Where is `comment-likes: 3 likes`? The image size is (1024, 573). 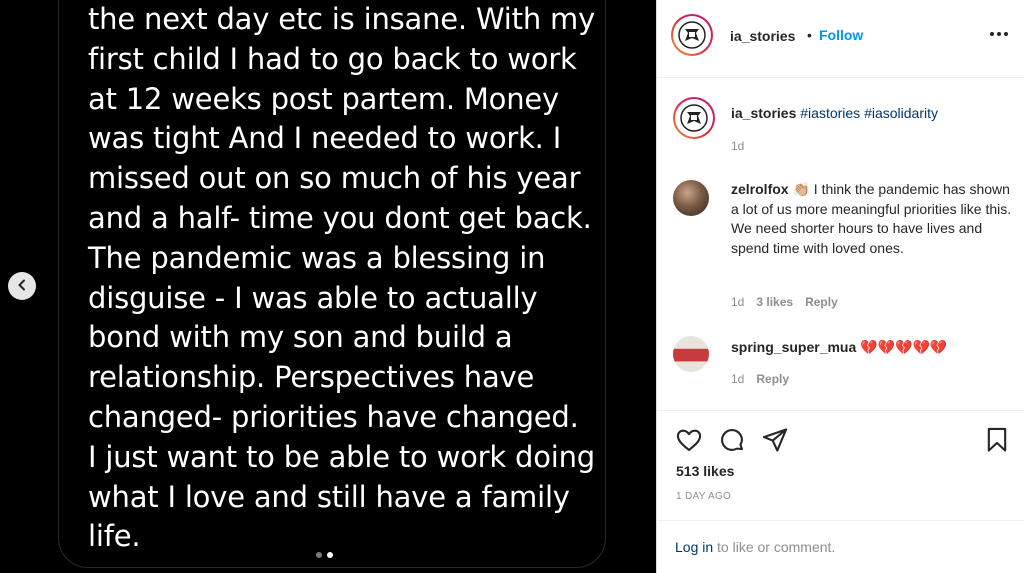 comment-likes: 3 likes is located at coordinates (774, 302).